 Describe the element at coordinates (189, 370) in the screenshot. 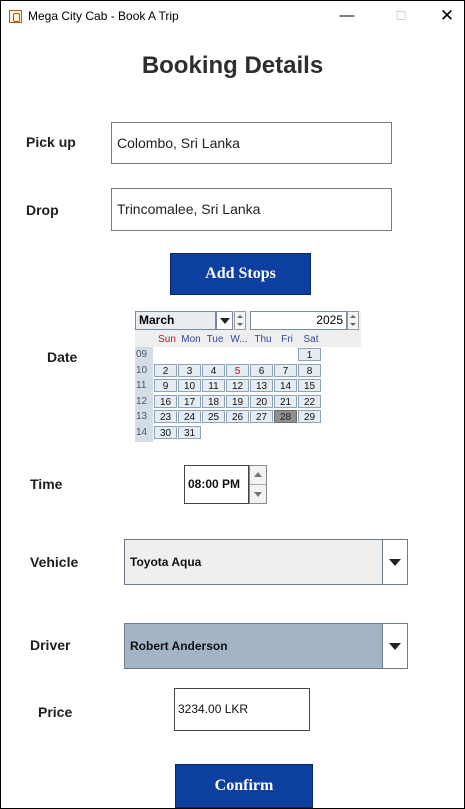

I see `calendar-day: 3` at that location.